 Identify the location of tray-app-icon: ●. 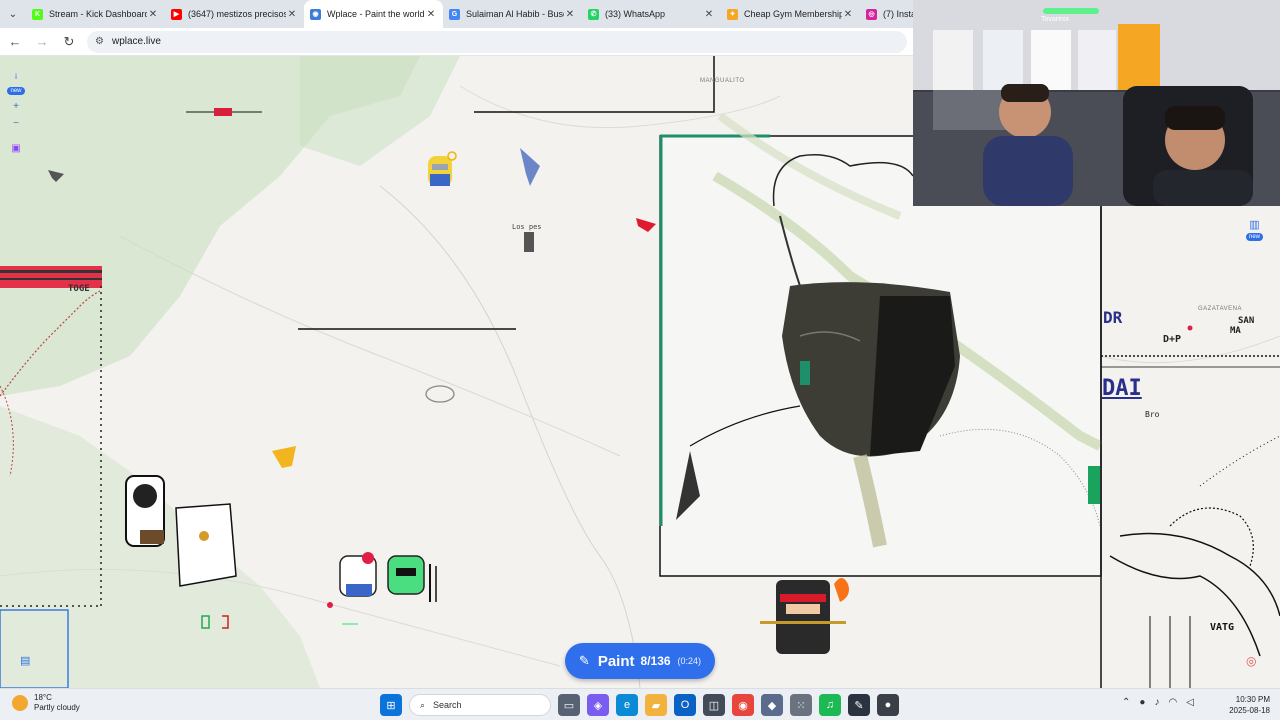
(1142, 702).